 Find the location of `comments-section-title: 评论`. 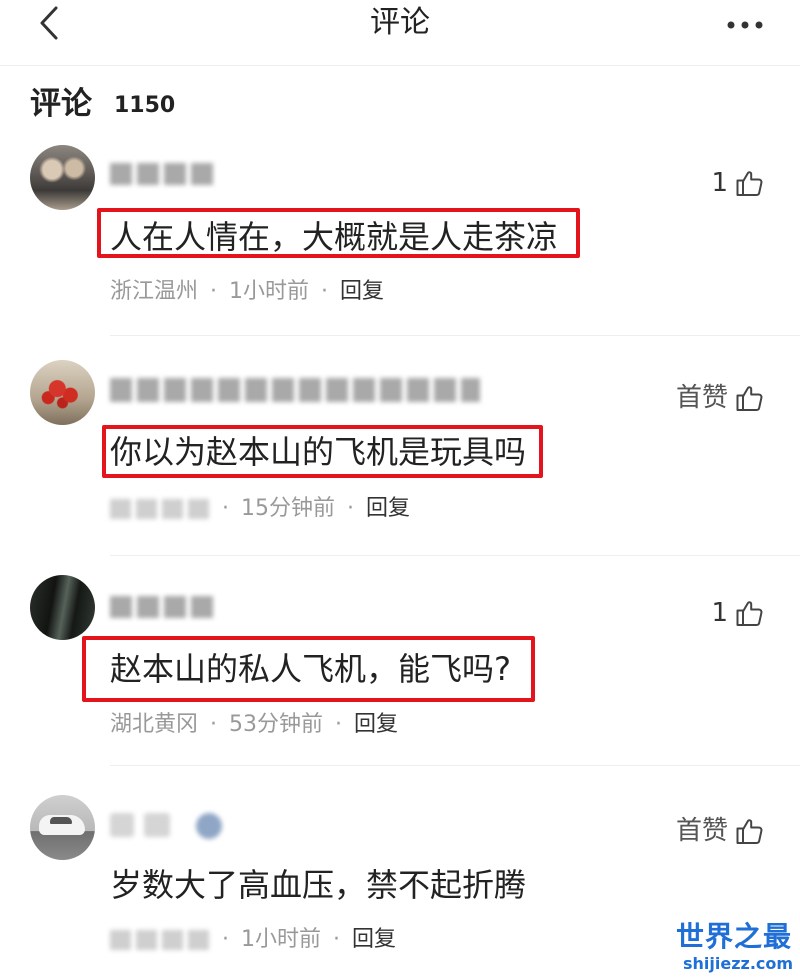

comments-section-title: 评论 is located at coordinates (61, 104).